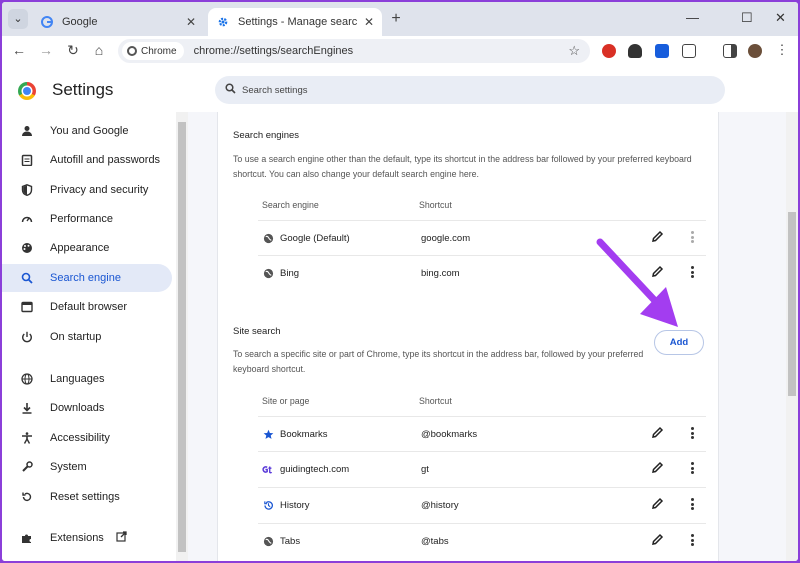 Image resolution: width=800 pixels, height=563 pixels. I want to click on reset-icon, so click(27, 497).